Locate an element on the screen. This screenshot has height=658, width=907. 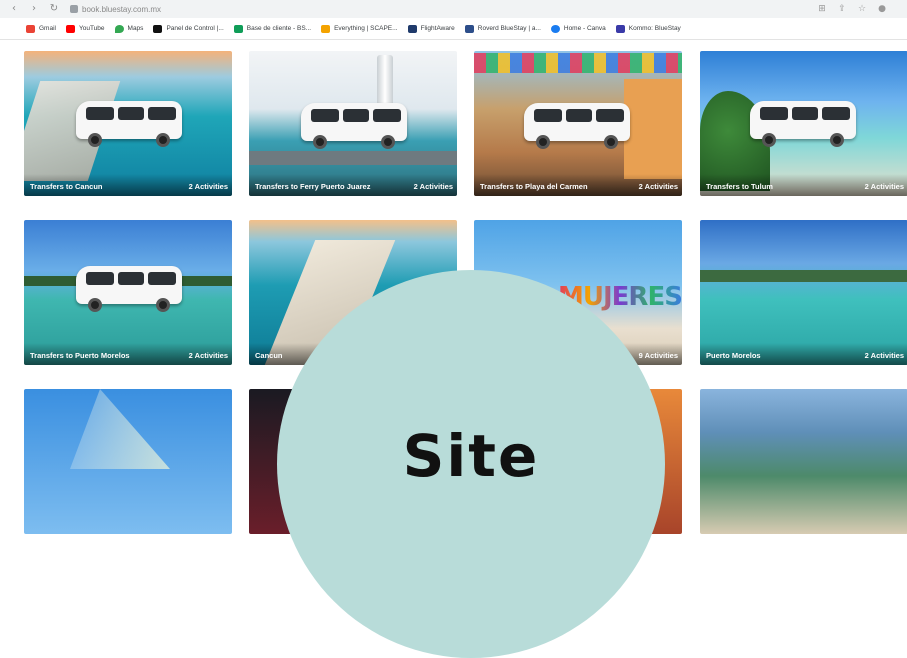
site-info-icon is located at coordinates (74, 9).